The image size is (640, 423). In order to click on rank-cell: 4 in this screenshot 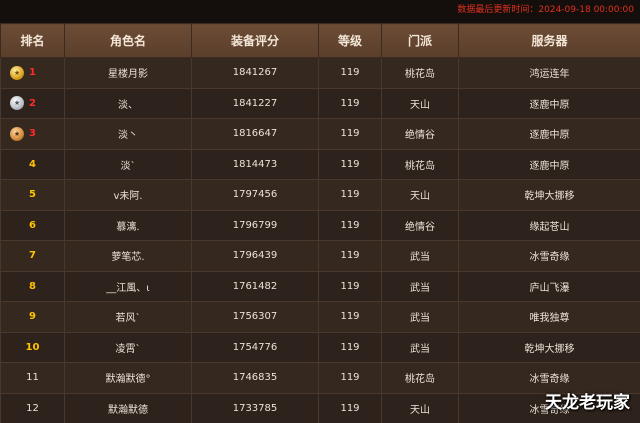, I will do `click(32, 164)`.